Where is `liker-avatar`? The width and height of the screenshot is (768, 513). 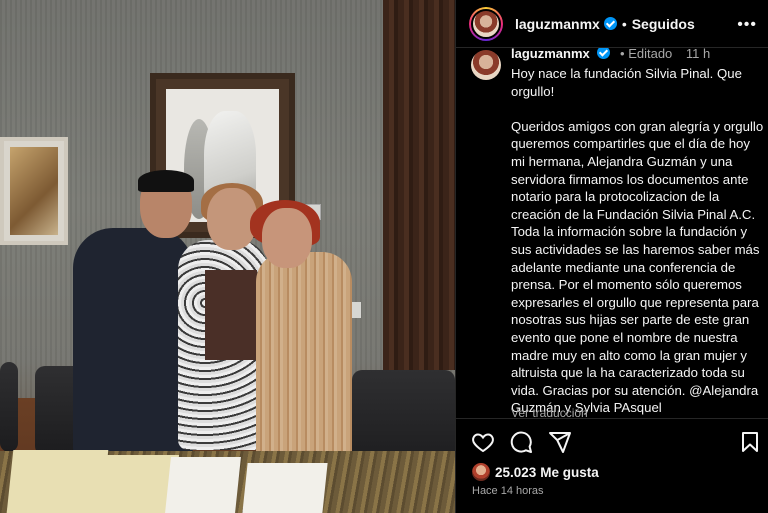 liker-avatar is located at coordinates (481, 472).